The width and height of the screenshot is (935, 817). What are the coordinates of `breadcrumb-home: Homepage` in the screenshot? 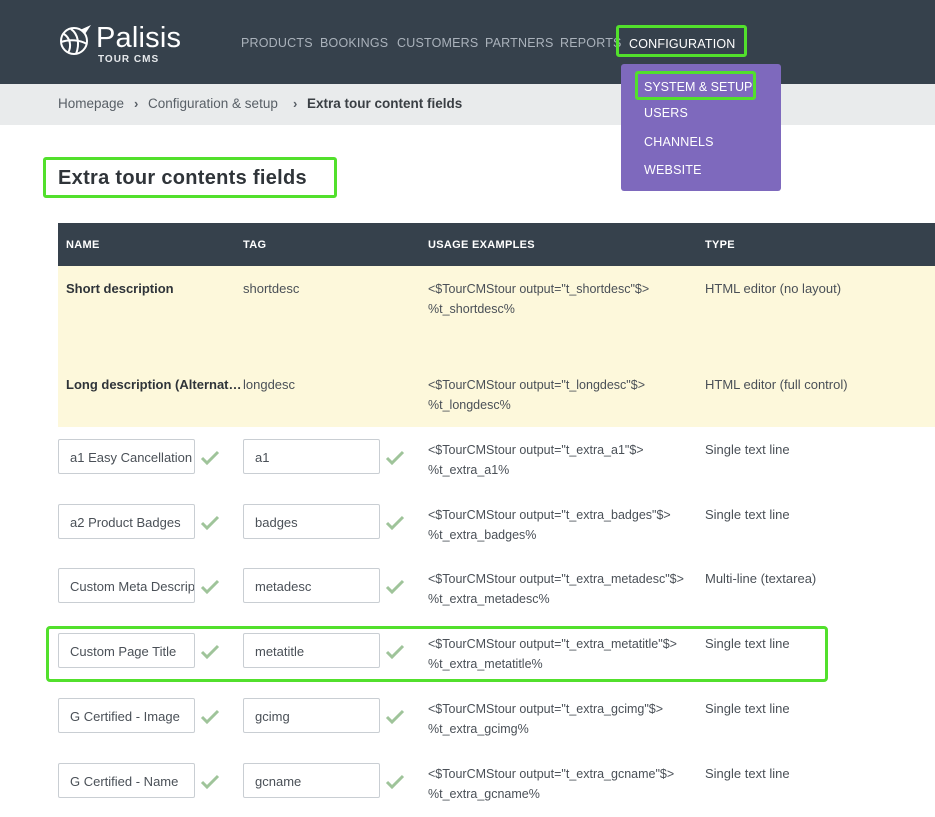 It's located at (91, 103).